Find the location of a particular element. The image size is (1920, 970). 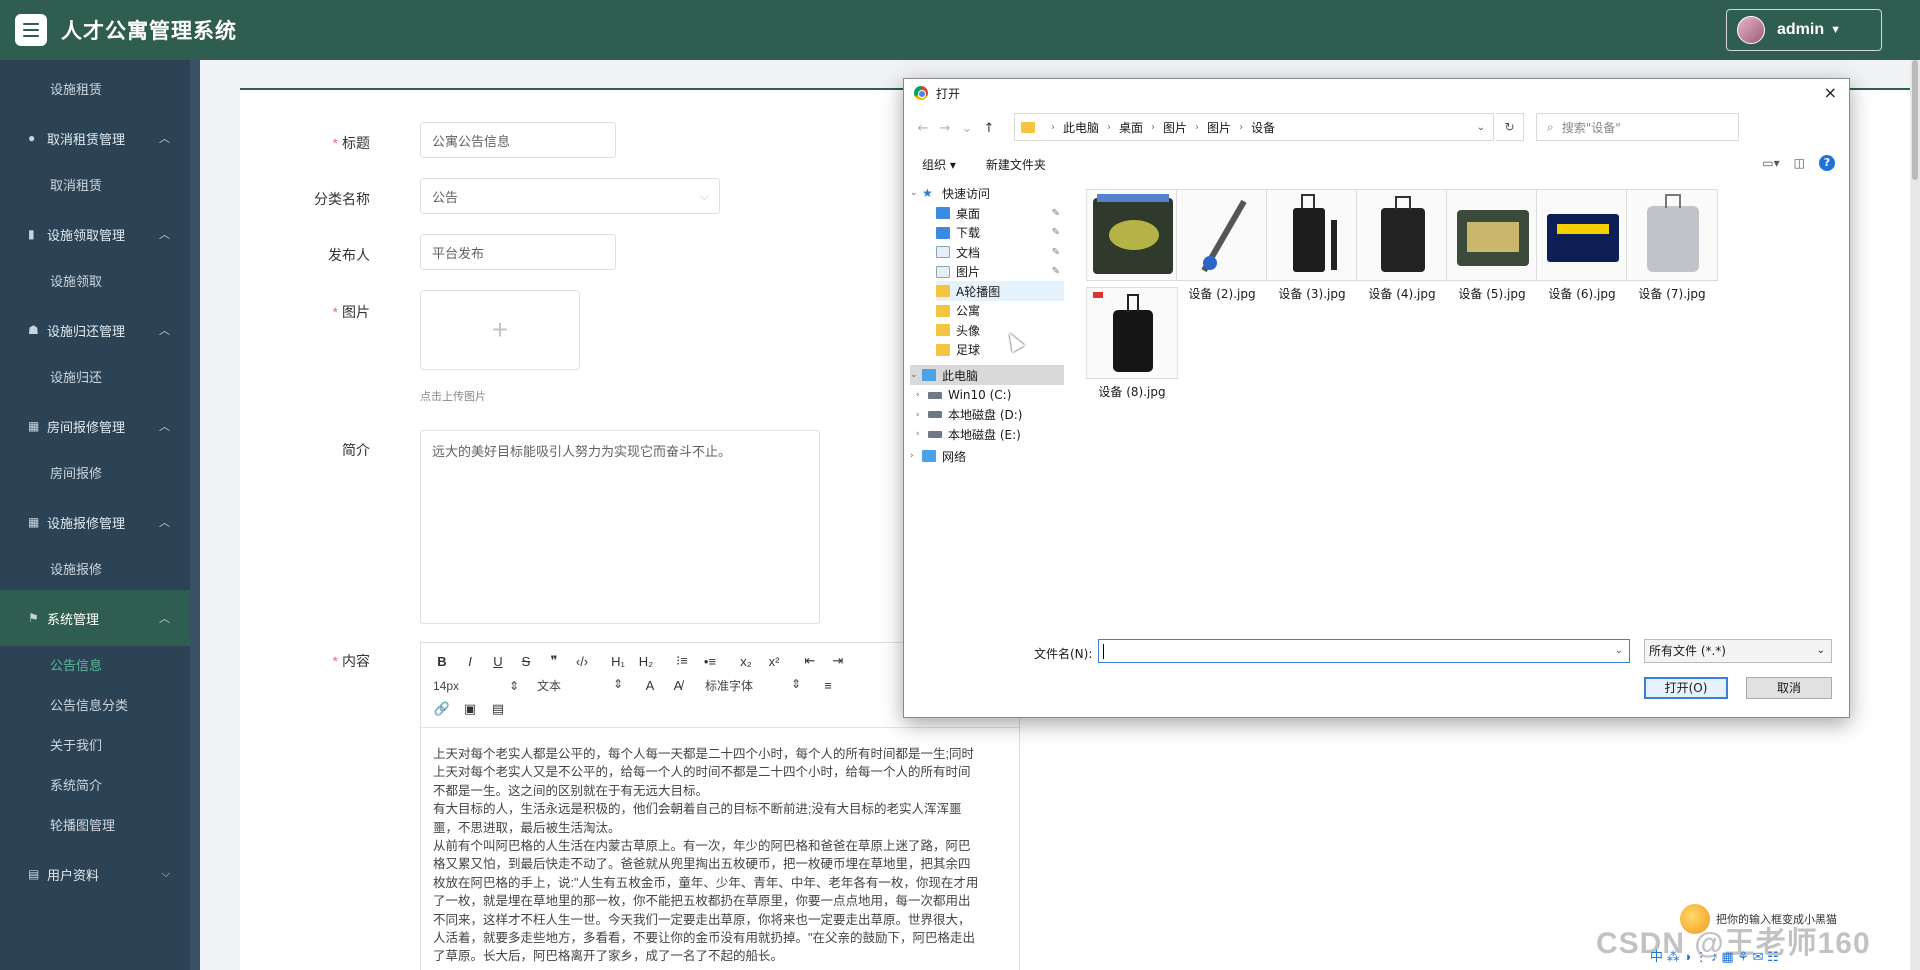

forward-arrow-icon: → is located at coordinates (945, 128).